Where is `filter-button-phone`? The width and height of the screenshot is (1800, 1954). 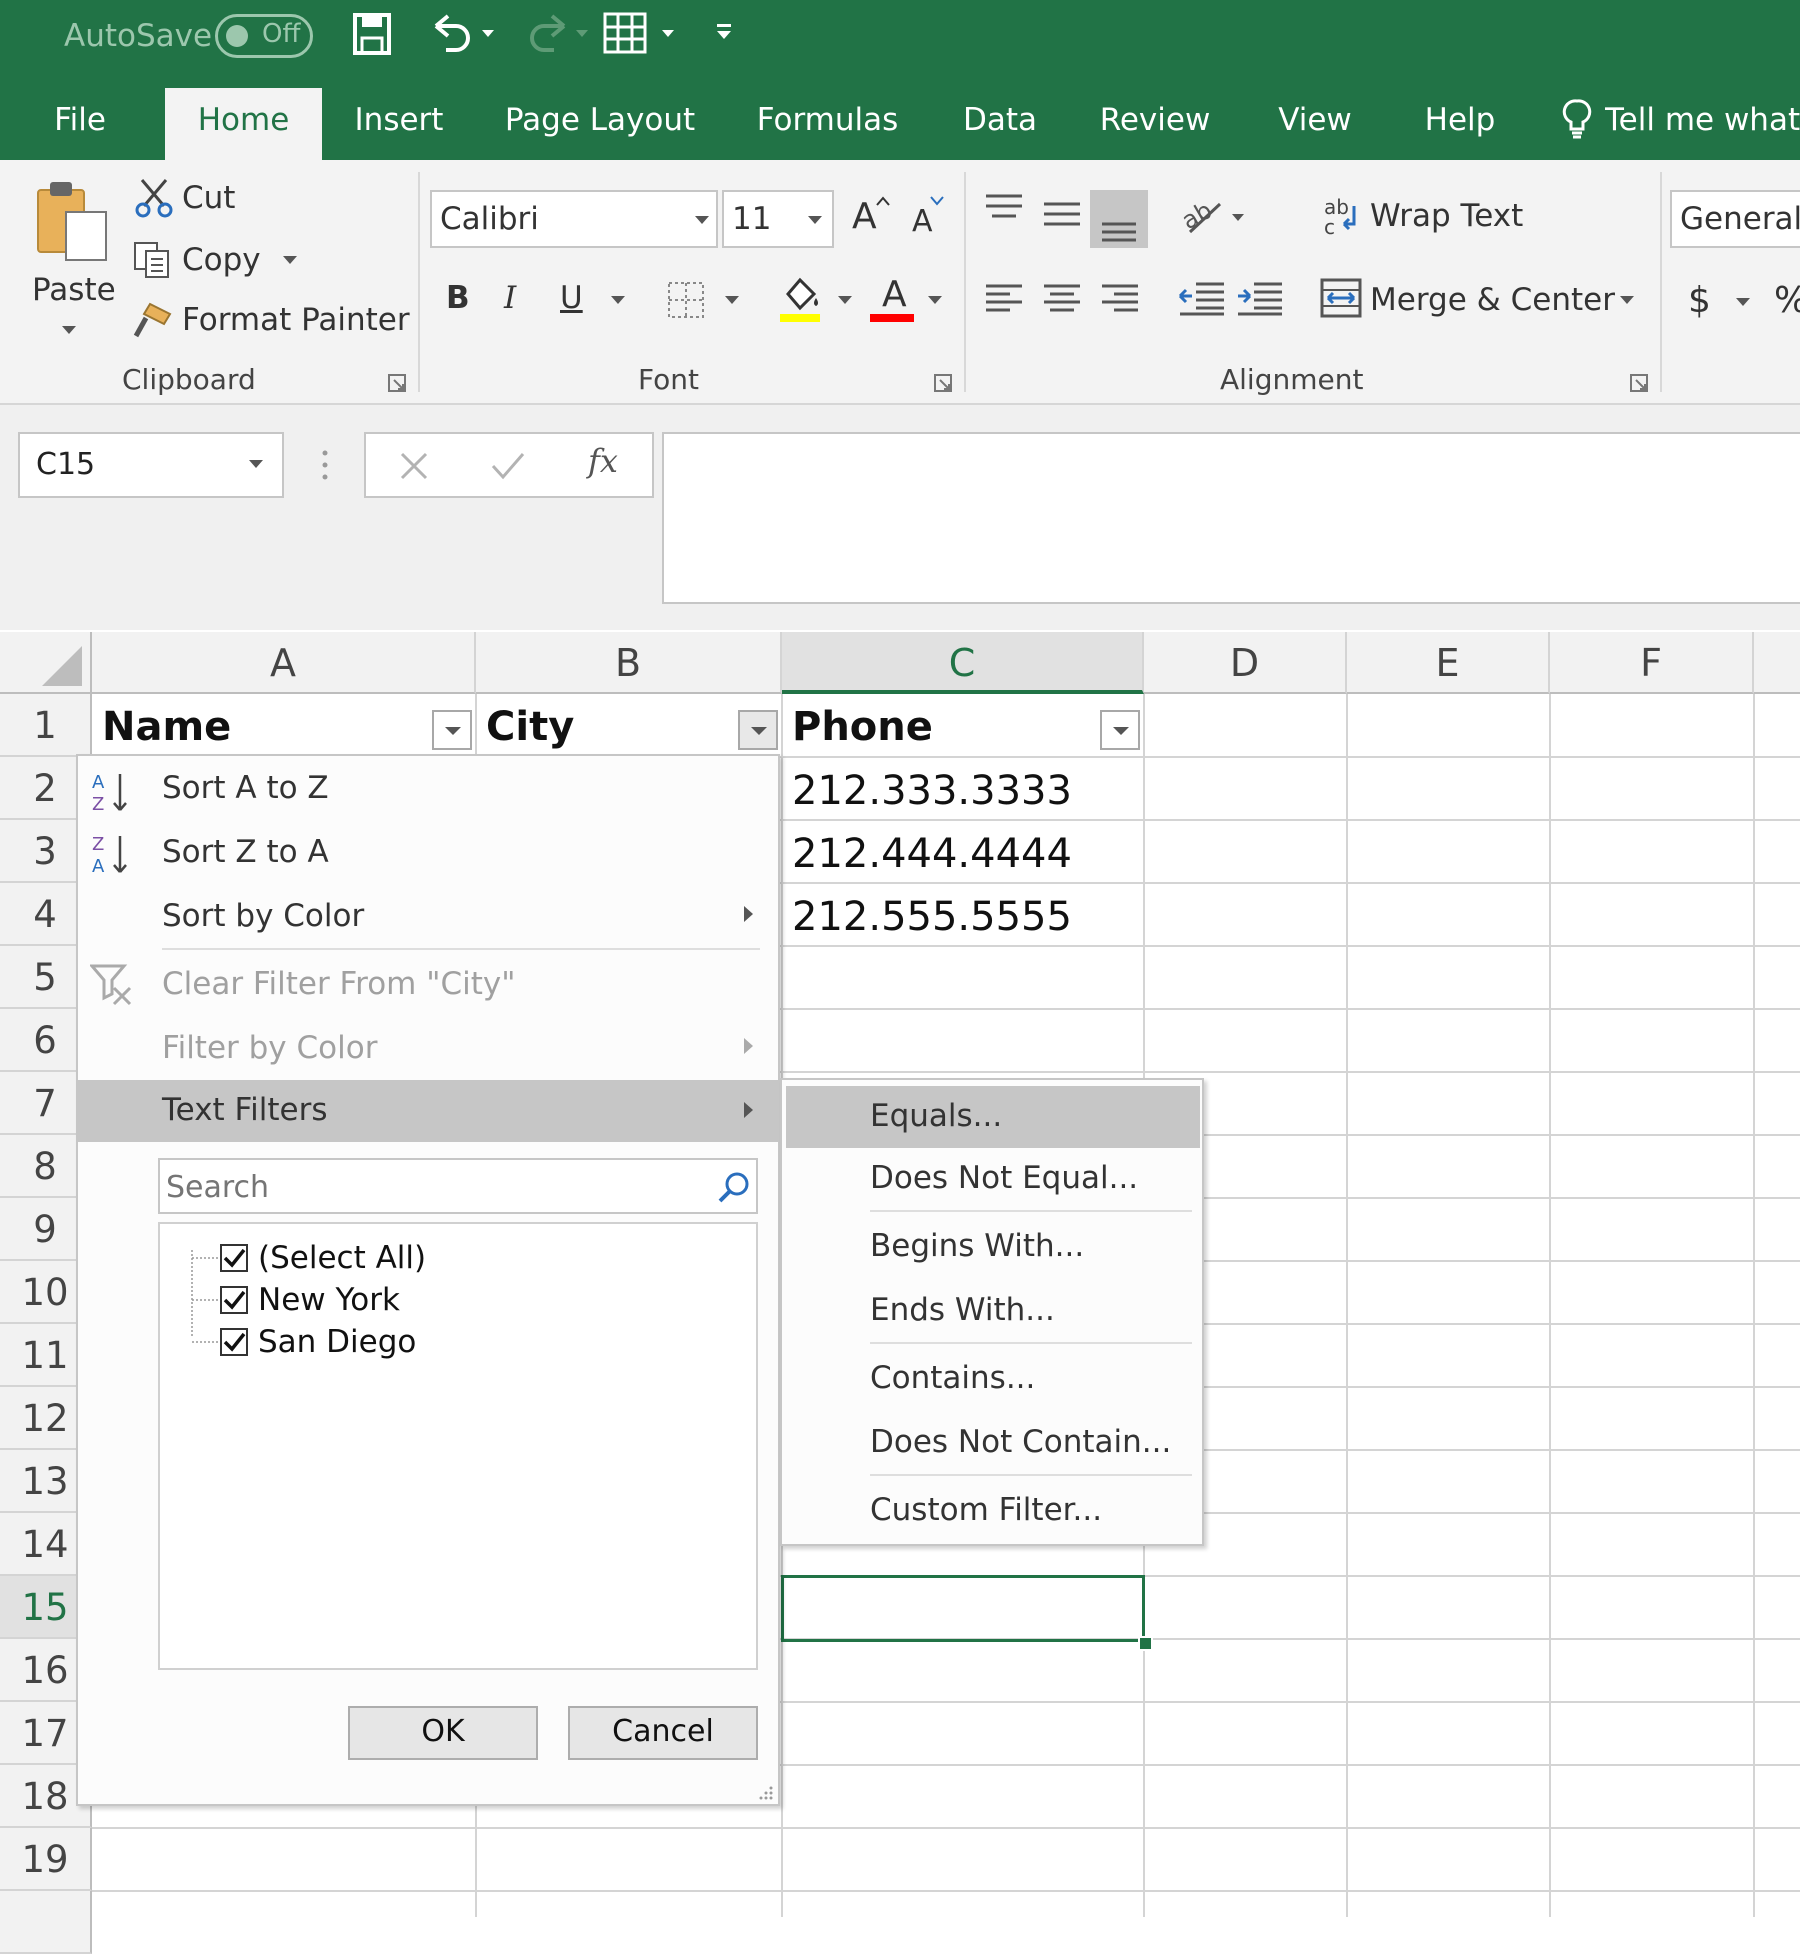
filter-button-phone is located at coordinates (1120, 730).